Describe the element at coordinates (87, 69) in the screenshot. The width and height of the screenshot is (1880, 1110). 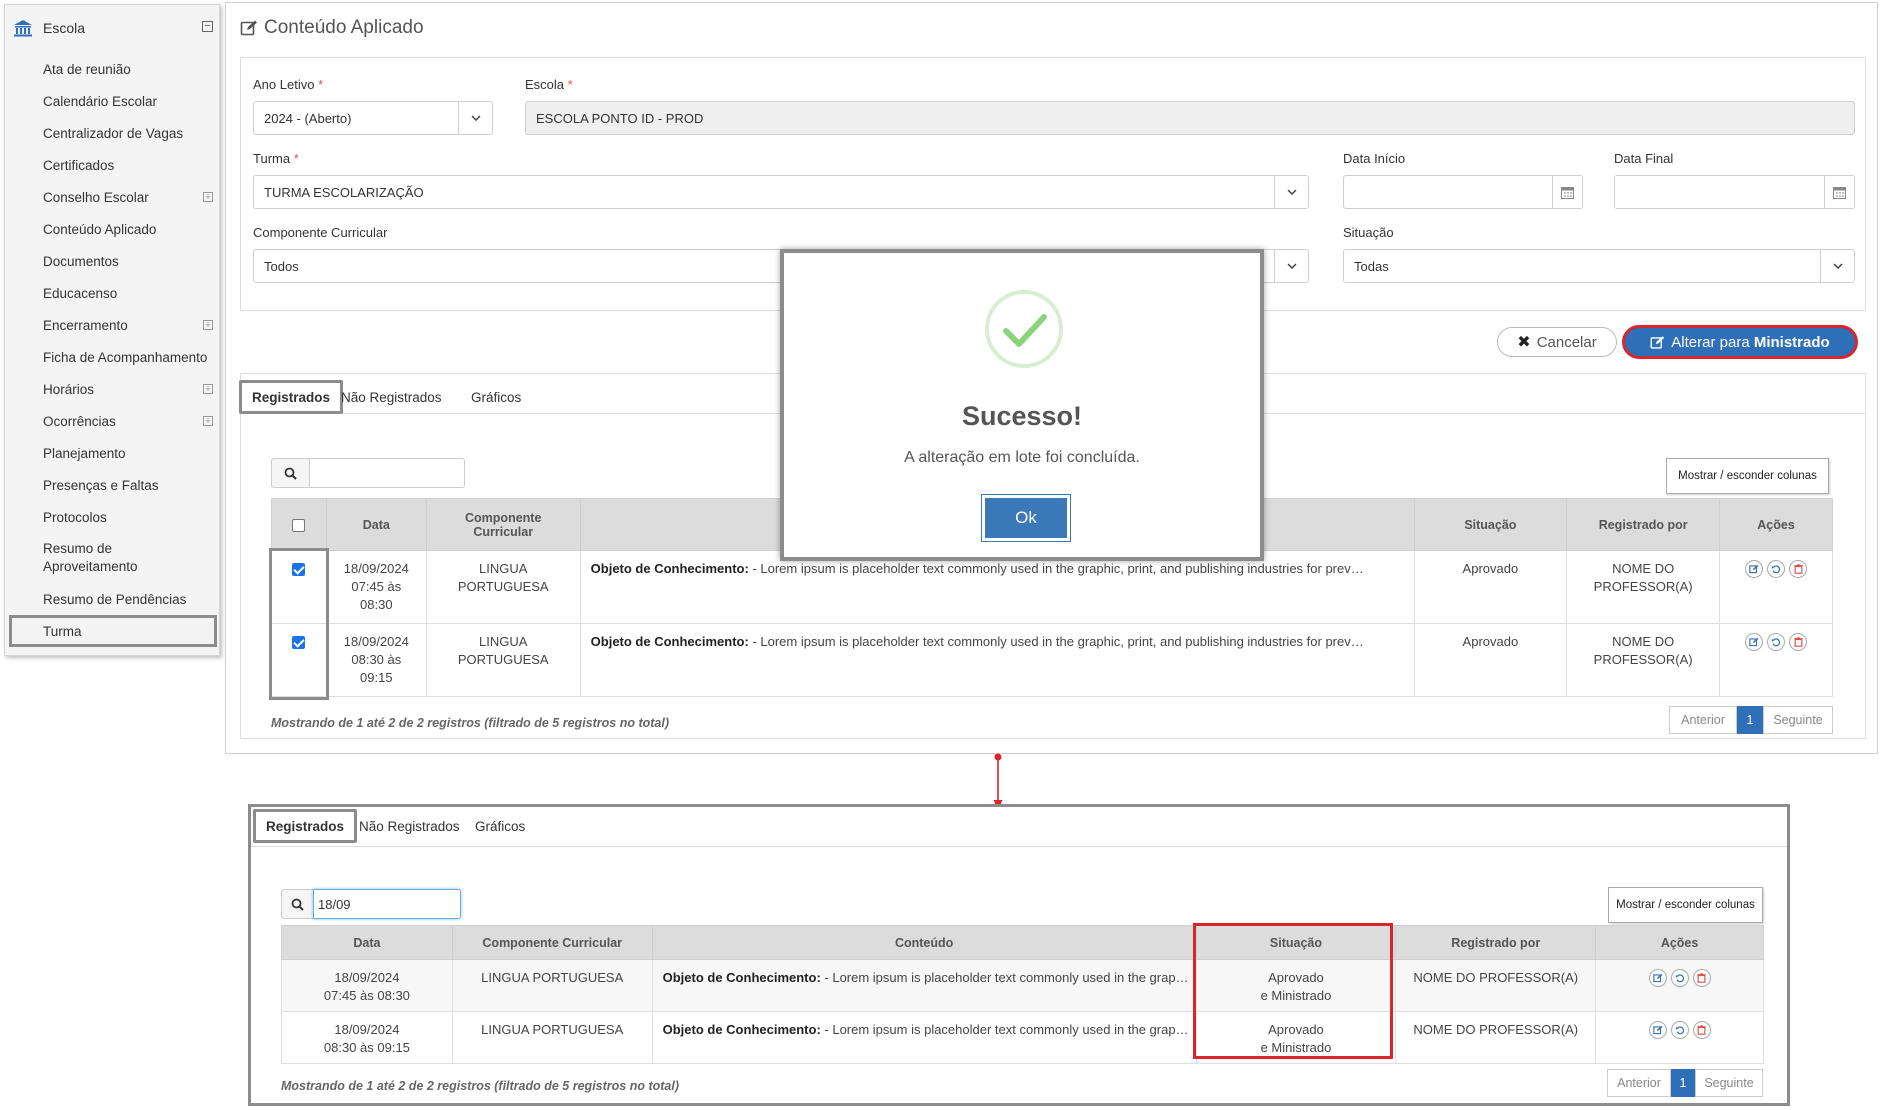
I see `sidebar-item-label: Ata de reunião` at that location.